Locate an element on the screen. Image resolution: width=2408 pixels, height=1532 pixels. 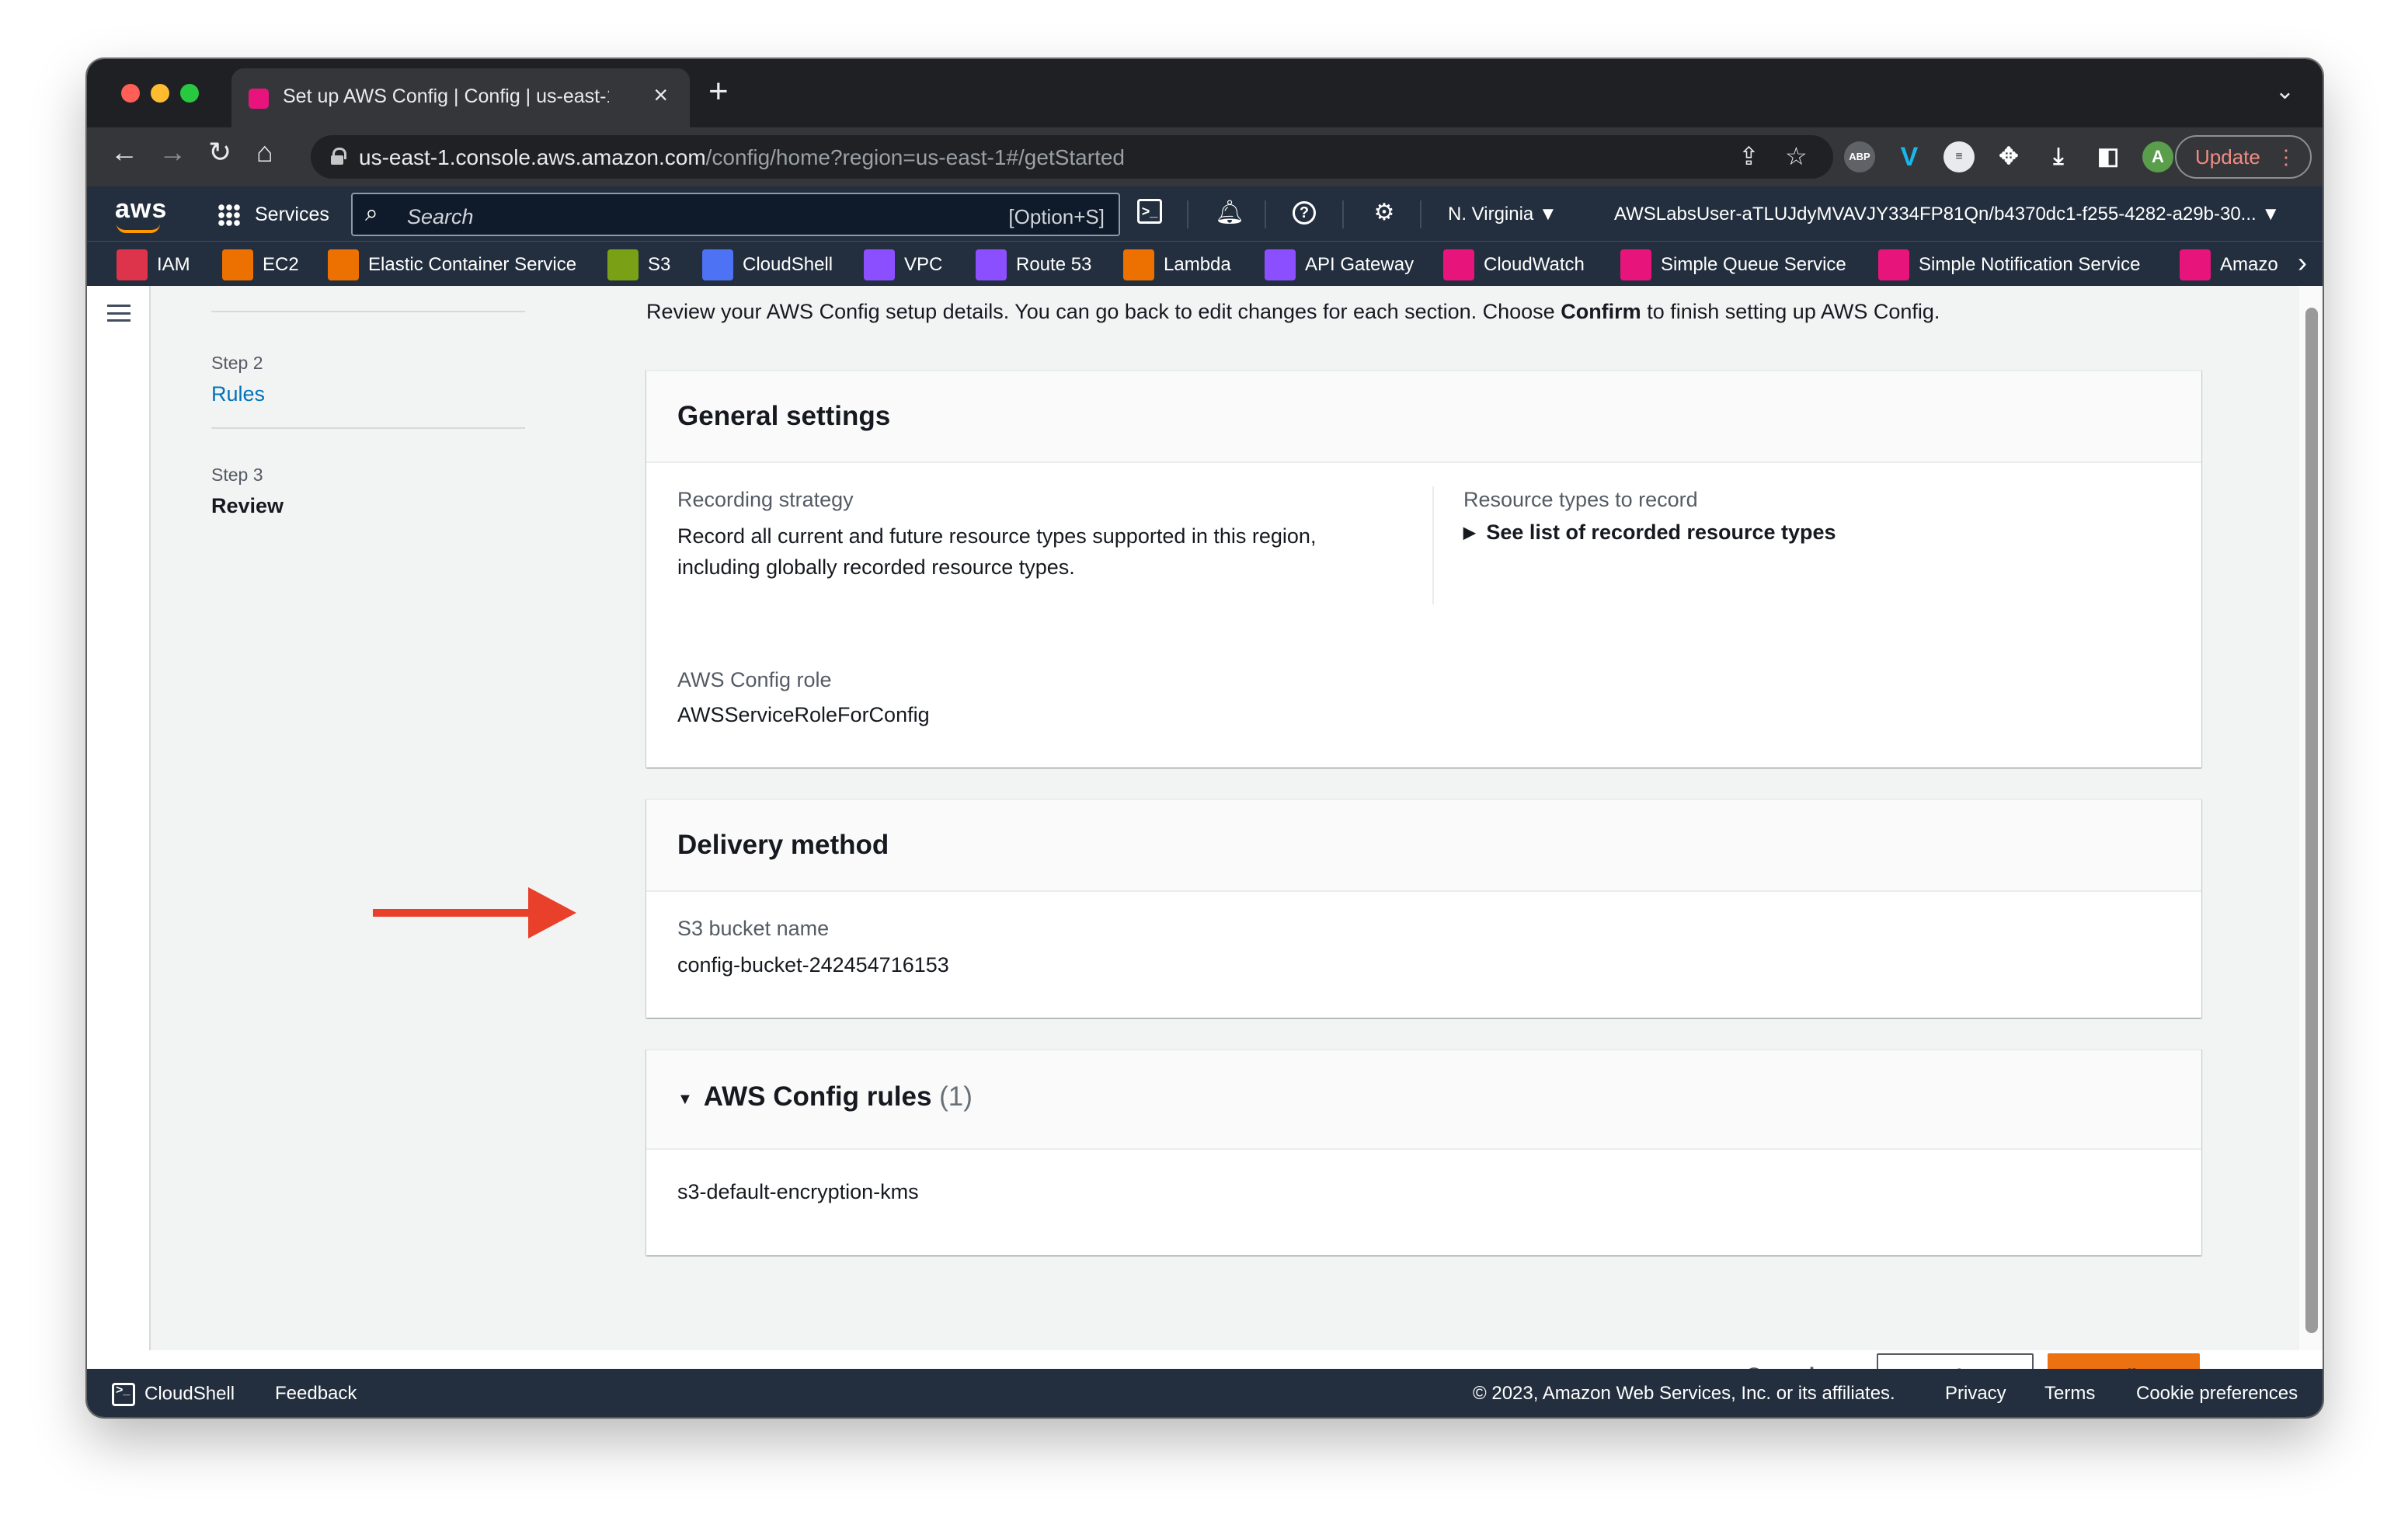
favorite-sns: Simple Notification Service is located at coordinates (2009, 264).